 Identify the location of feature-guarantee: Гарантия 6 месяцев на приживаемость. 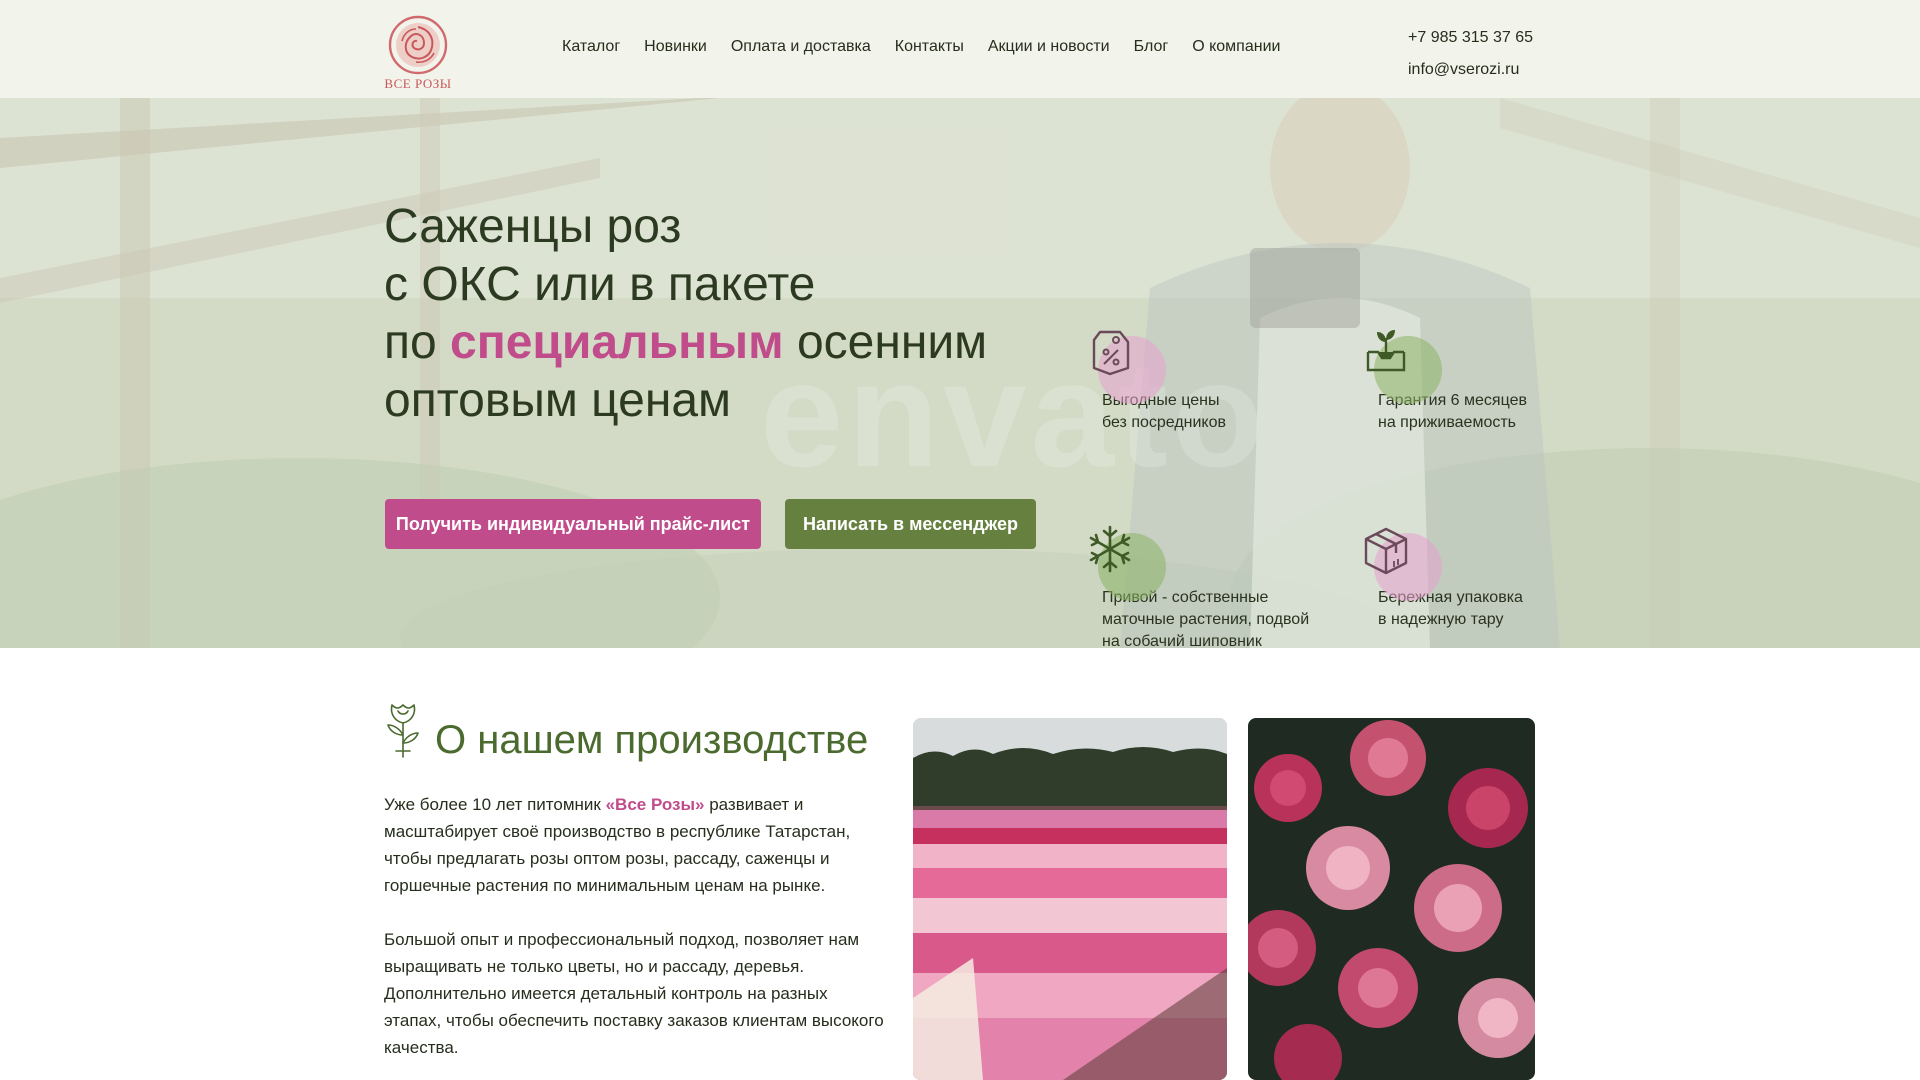
(1482, 380).